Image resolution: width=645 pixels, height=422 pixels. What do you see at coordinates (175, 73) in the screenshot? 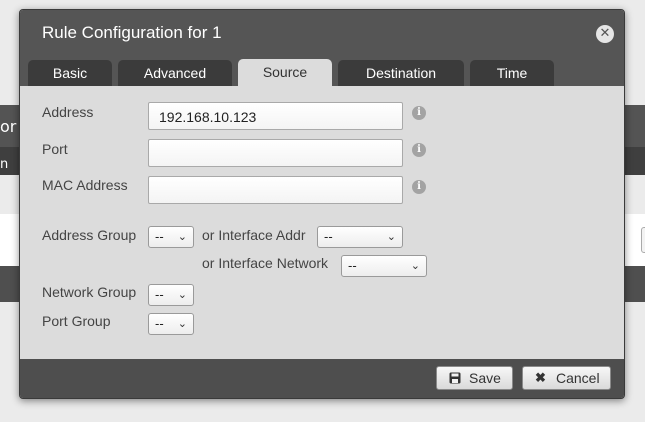
I see `tab-advanced: Advanced` at bounding box center [175, 73].